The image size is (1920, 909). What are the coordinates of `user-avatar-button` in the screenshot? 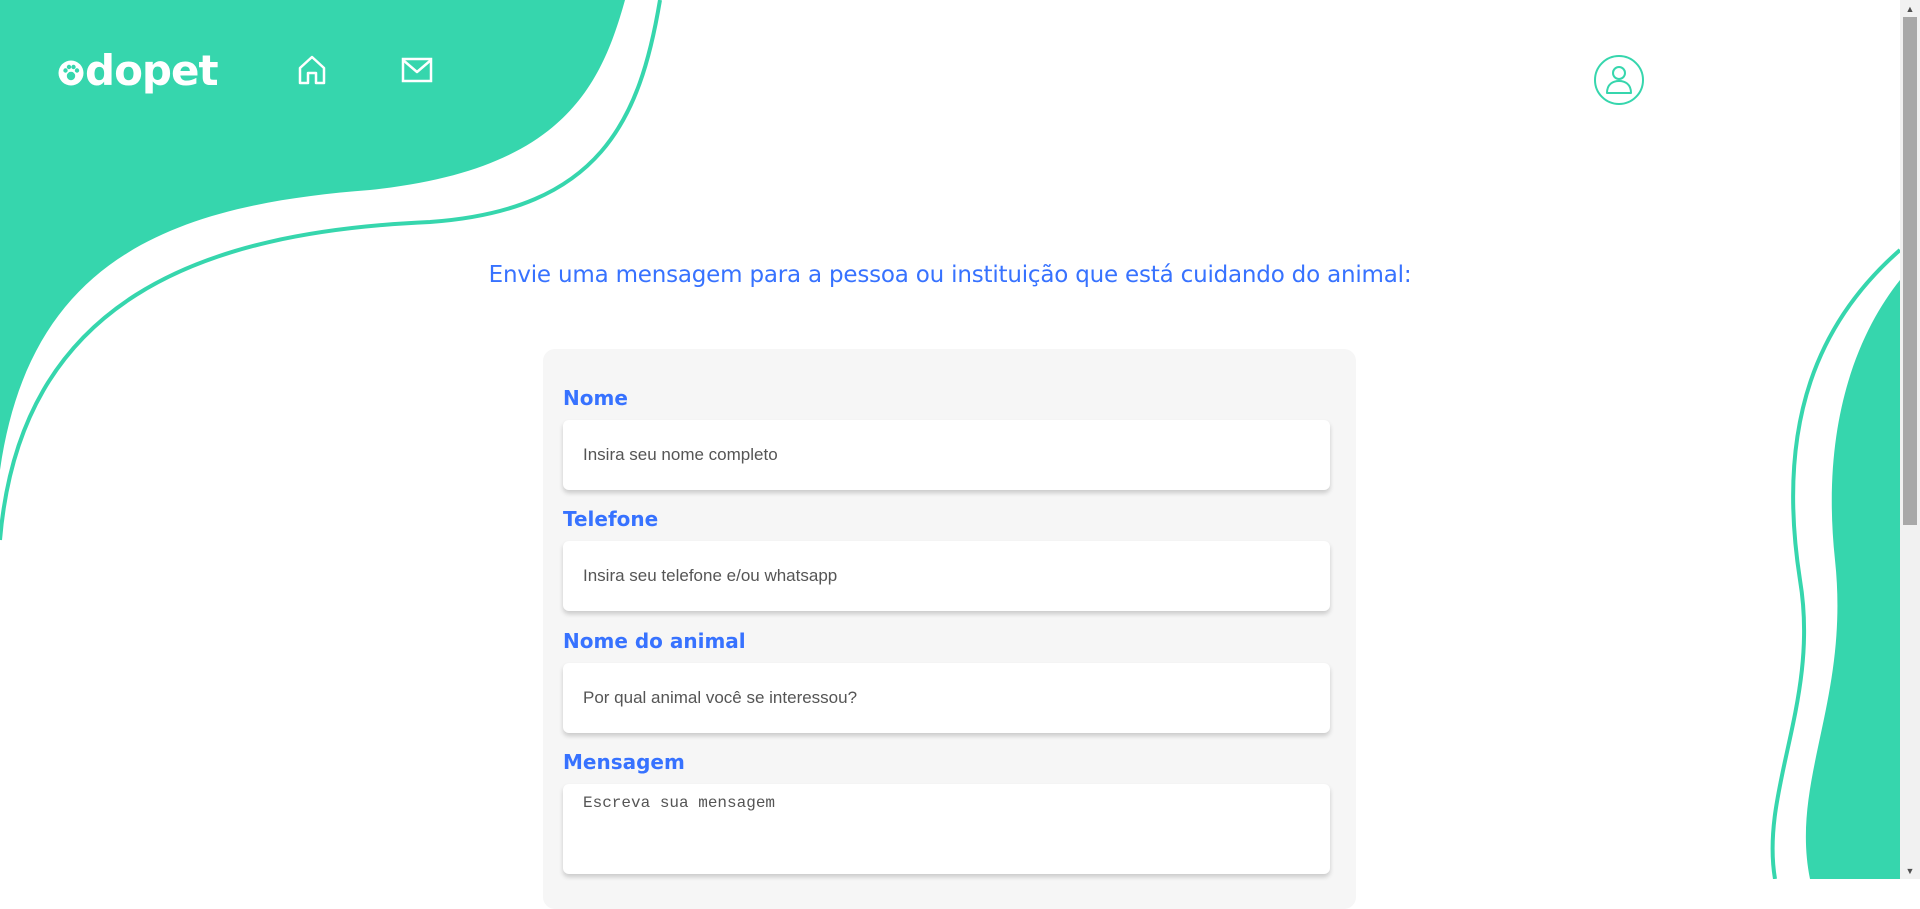 It's located at (1619, 80).